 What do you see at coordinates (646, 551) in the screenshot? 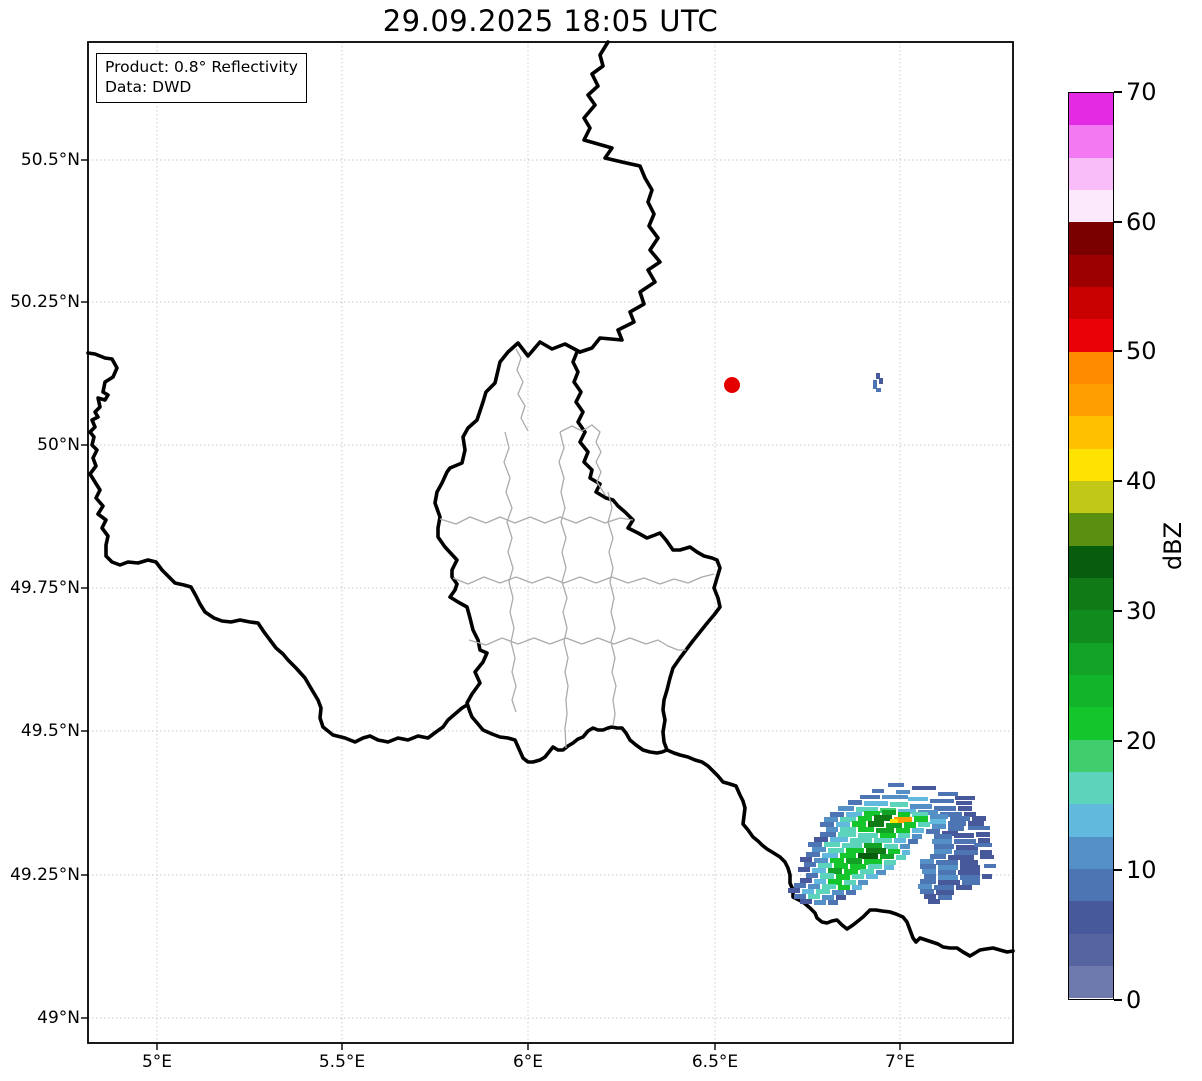
I see `border-luxembourg-east` at bounding box center [646, 551].